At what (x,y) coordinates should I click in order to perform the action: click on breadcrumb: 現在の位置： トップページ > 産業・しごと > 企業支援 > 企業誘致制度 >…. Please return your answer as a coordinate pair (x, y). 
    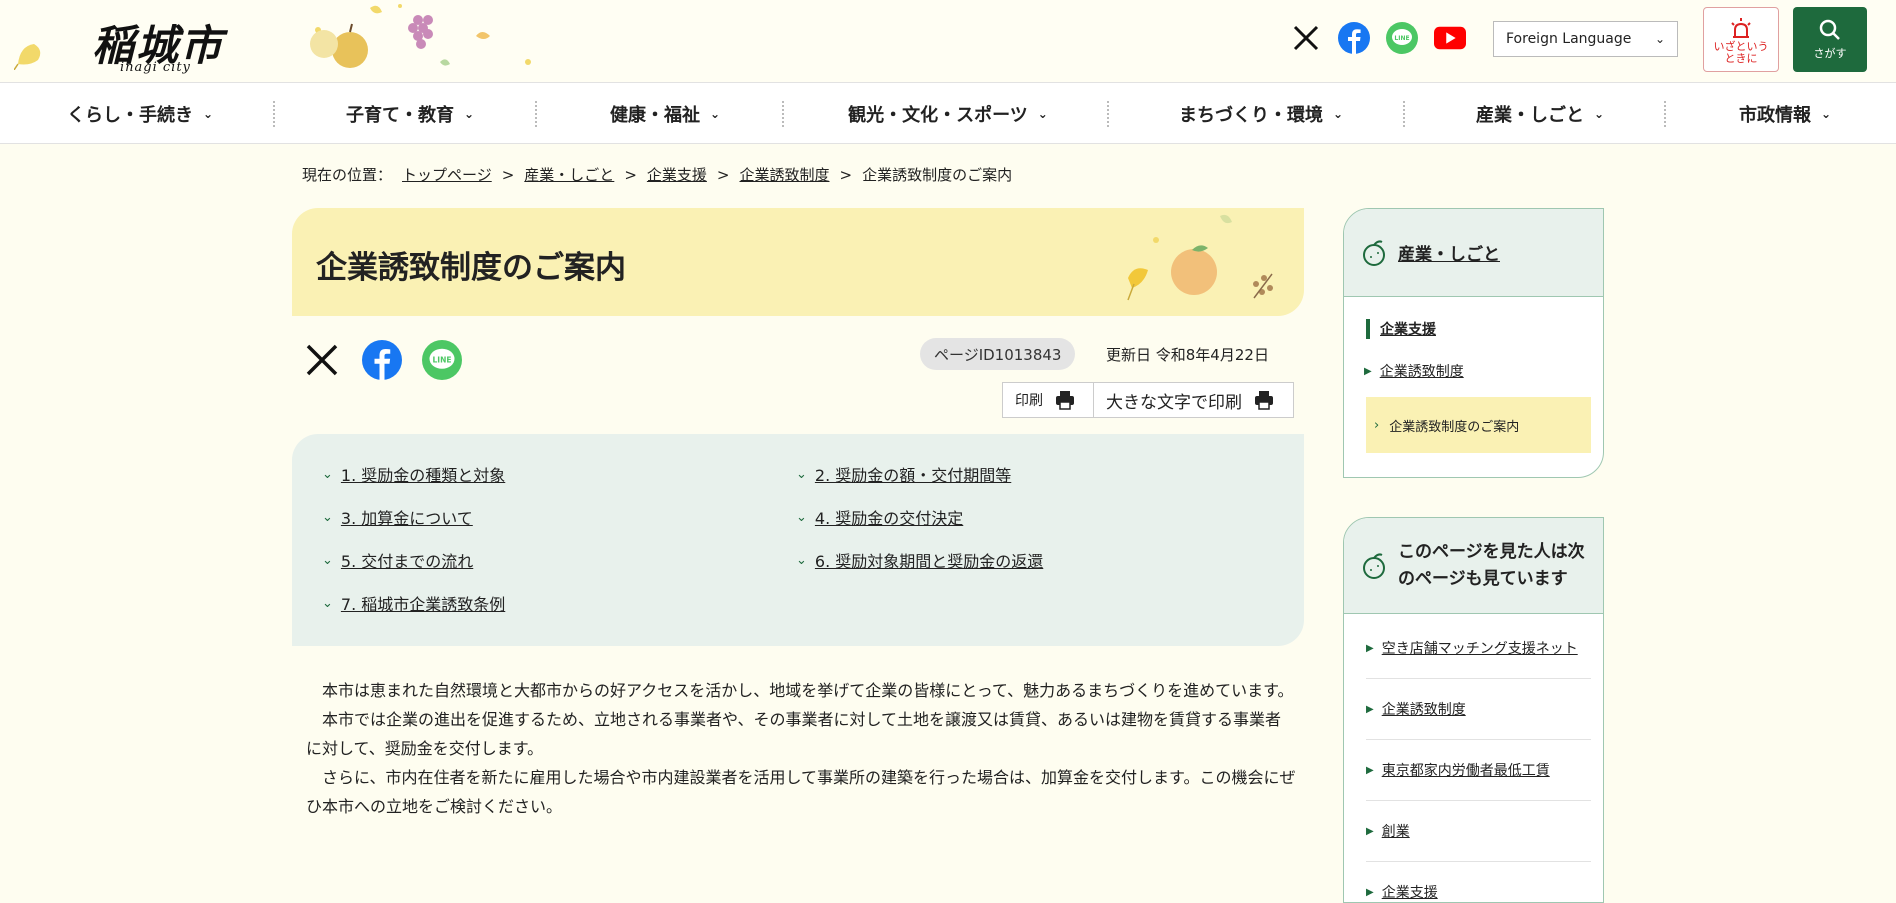
    Looking at the image, I should click on (657, 174).